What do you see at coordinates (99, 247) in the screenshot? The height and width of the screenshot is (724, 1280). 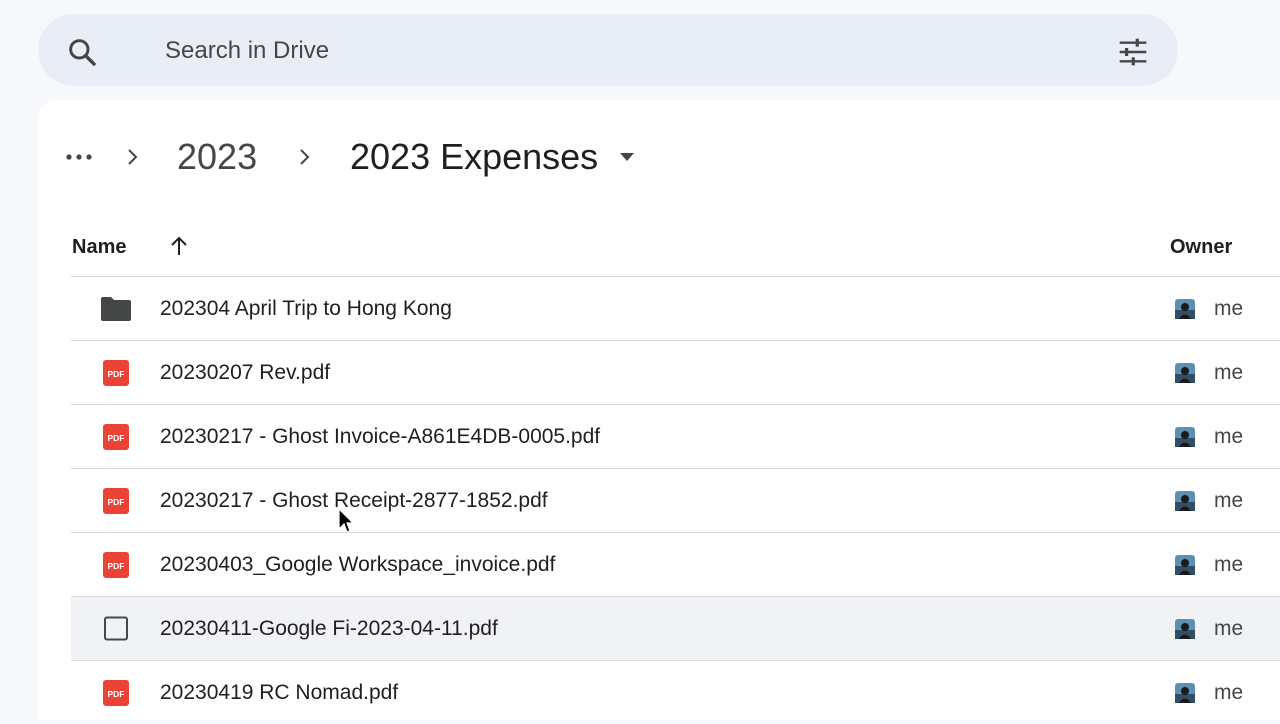 I see `column-name-header: Name` at bounding box center [99, 247].